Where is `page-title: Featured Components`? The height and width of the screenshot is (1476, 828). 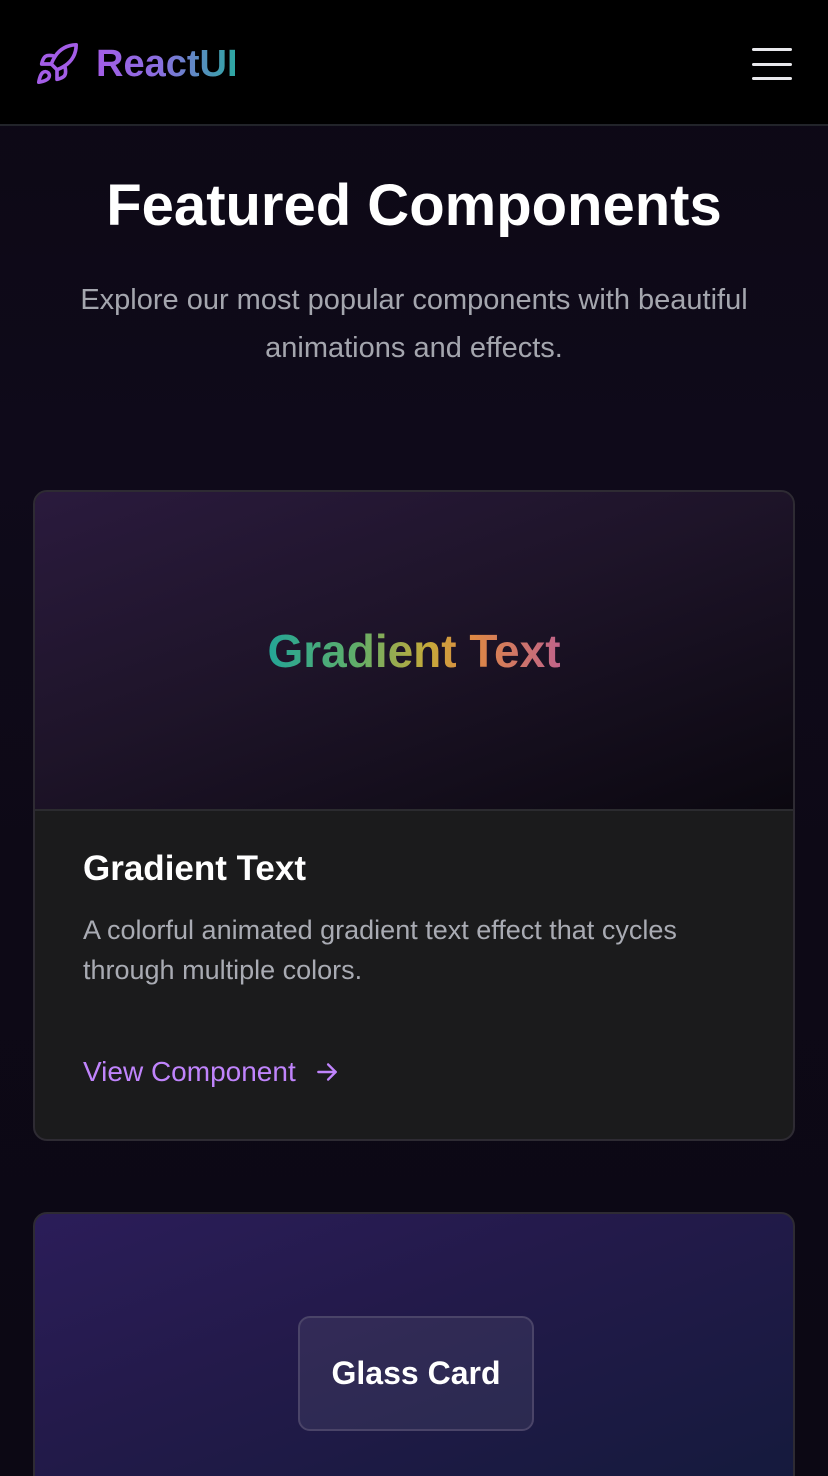
page-title: Featured Components is located at coordinates (414, 205).